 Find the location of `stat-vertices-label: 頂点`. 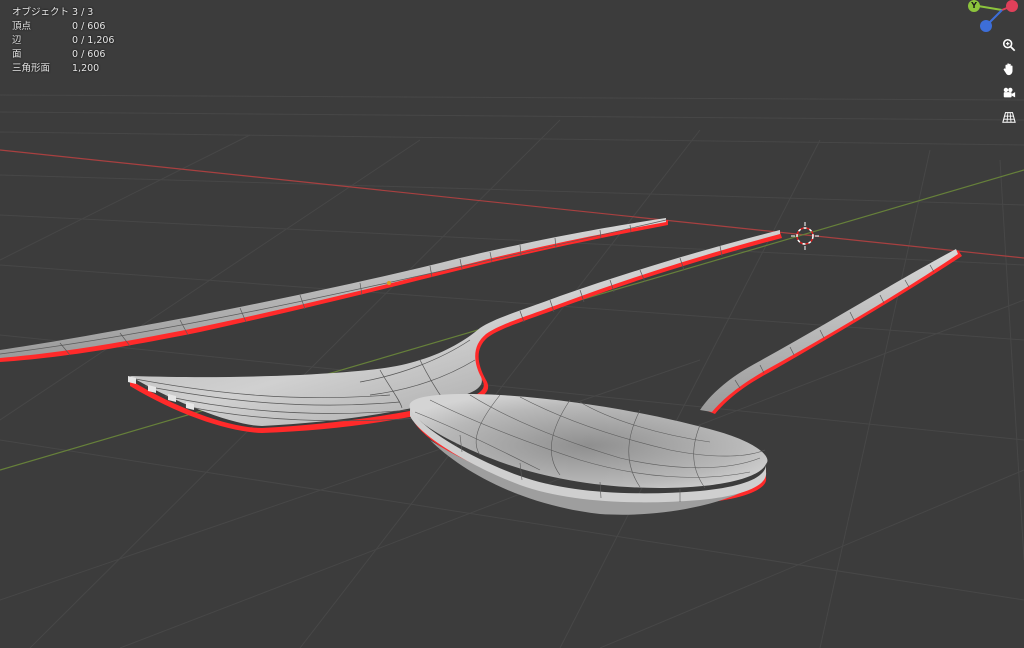

stat-vertices-label: 頂点 is located at coordinates (22, 26).